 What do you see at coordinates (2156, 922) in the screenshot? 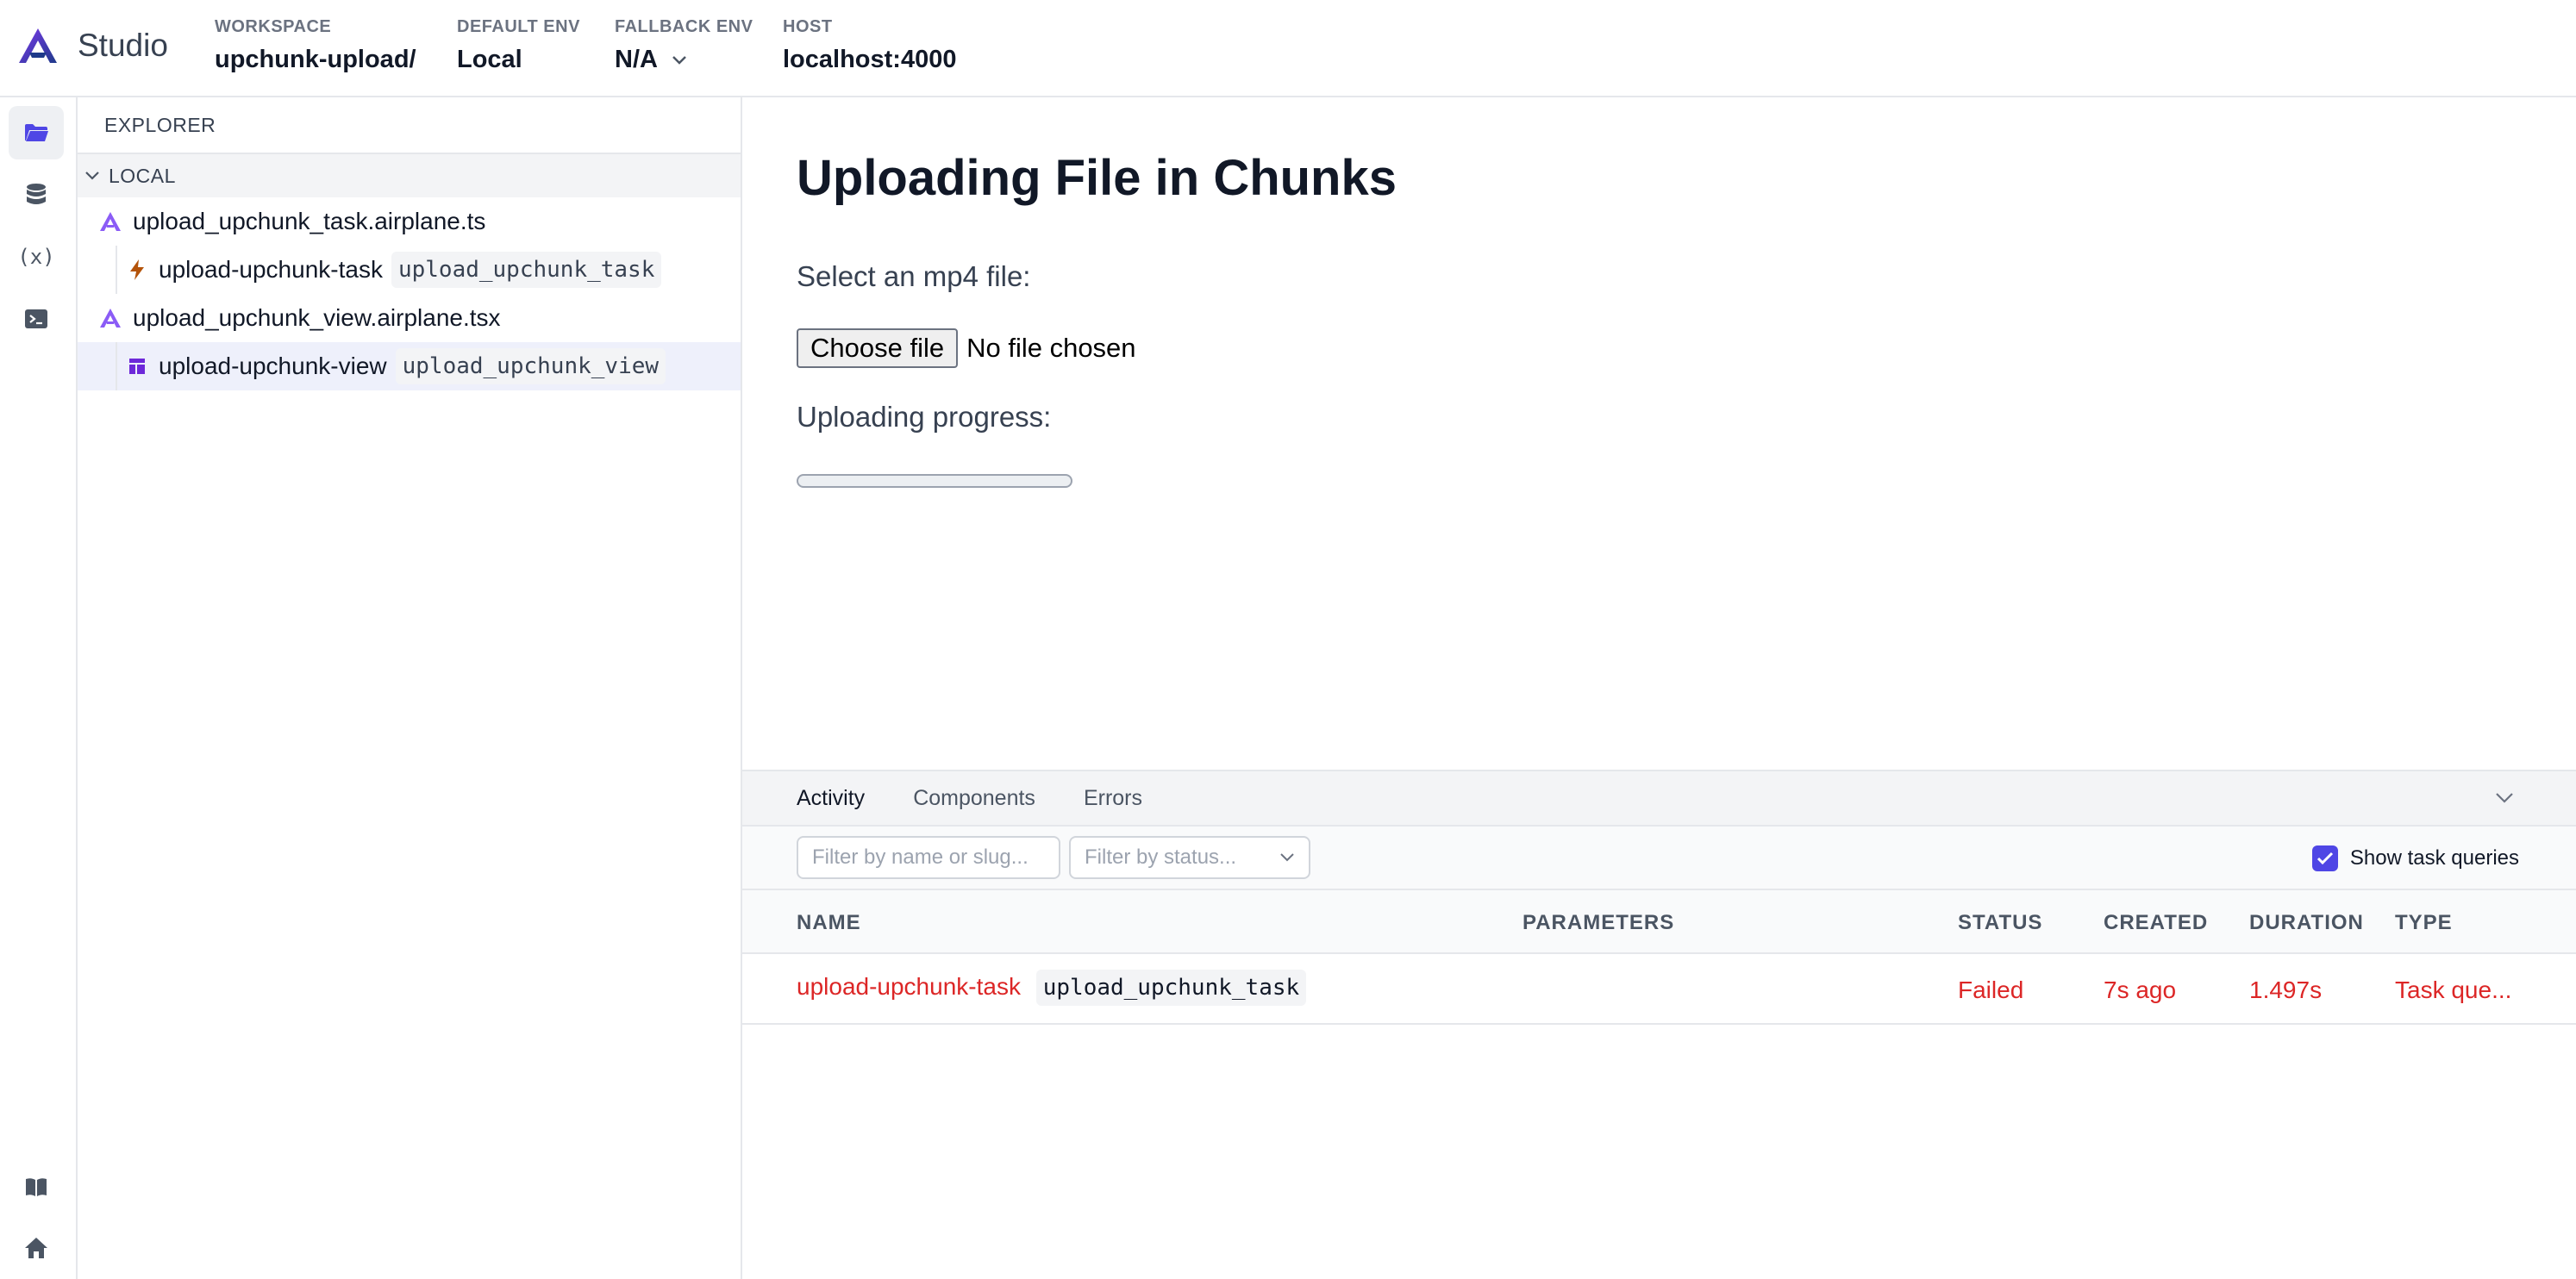
I see `column-created: CREATED` at bounding box center [2156, 922].